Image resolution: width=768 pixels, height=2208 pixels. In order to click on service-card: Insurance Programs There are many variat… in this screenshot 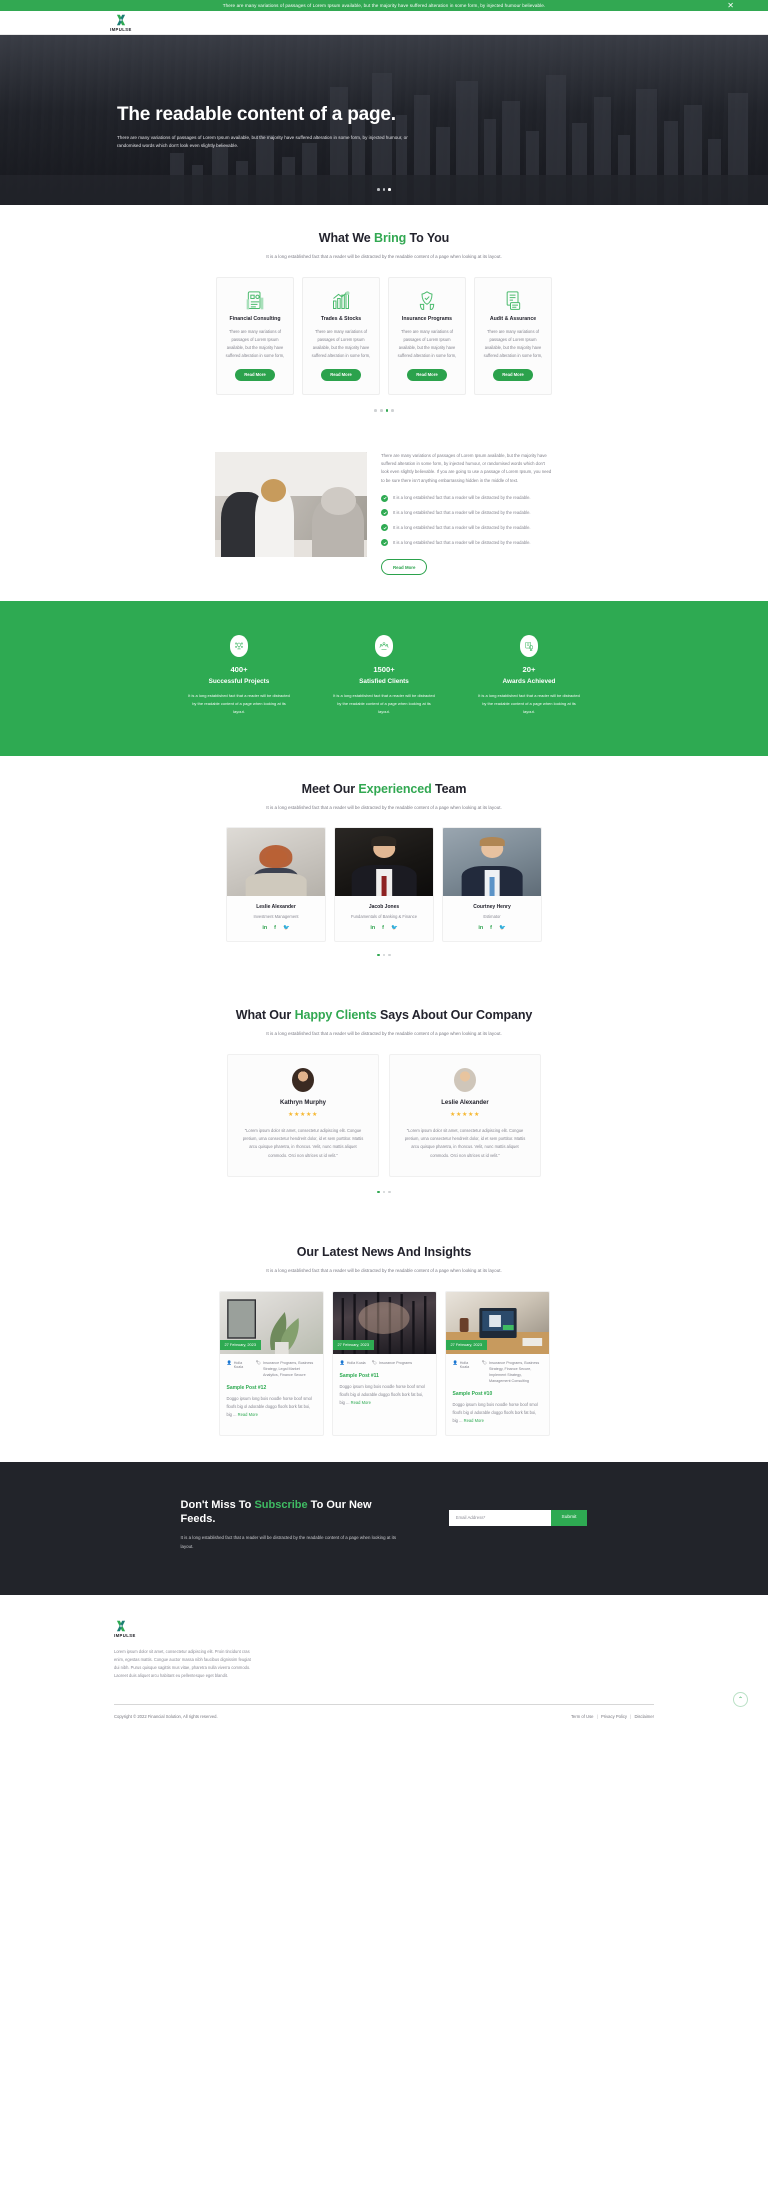, I will do `click(427, 336)`.